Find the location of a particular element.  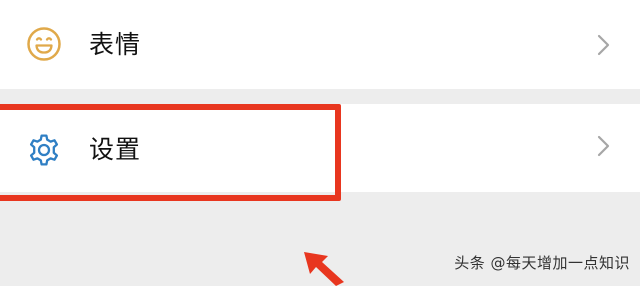

menu-item-label: 表情 is located at coordinates (115, 44).